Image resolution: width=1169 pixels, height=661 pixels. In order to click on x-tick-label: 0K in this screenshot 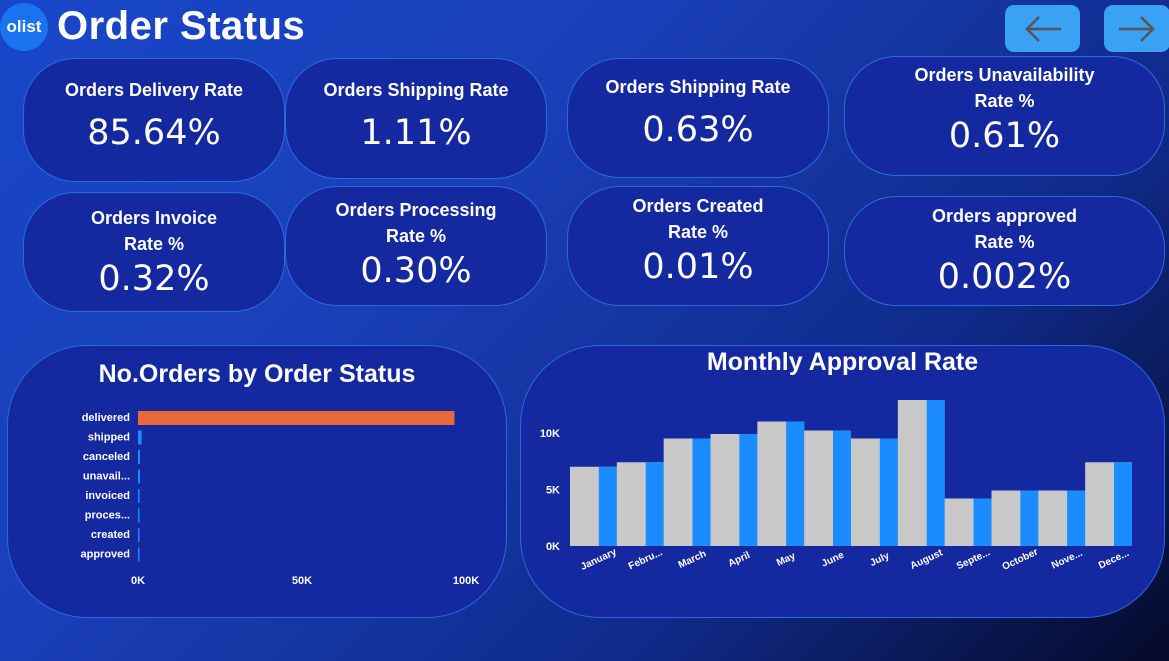, I will do `click(138, 581)`.